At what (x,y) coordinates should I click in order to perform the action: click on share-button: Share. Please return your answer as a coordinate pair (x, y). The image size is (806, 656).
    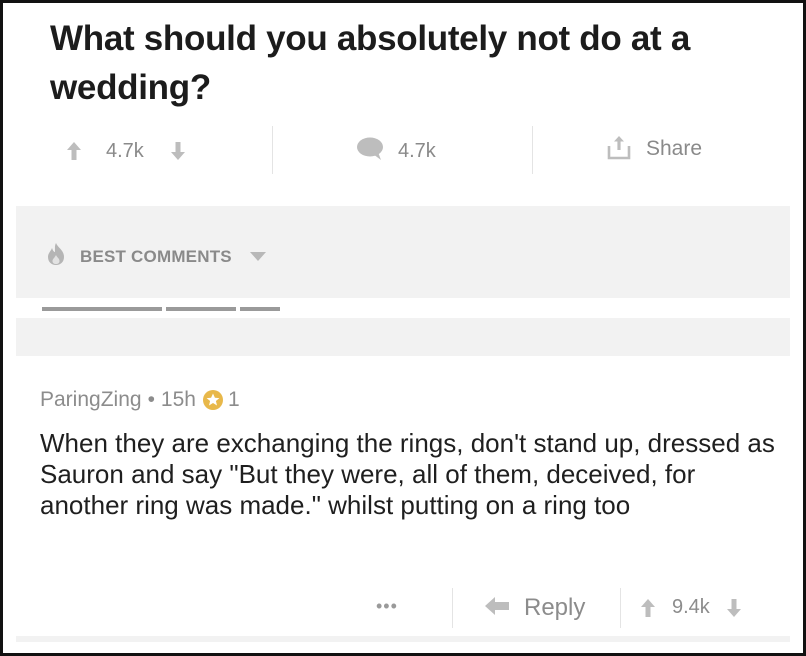
    Looking at the image, I should click on (654, 149).